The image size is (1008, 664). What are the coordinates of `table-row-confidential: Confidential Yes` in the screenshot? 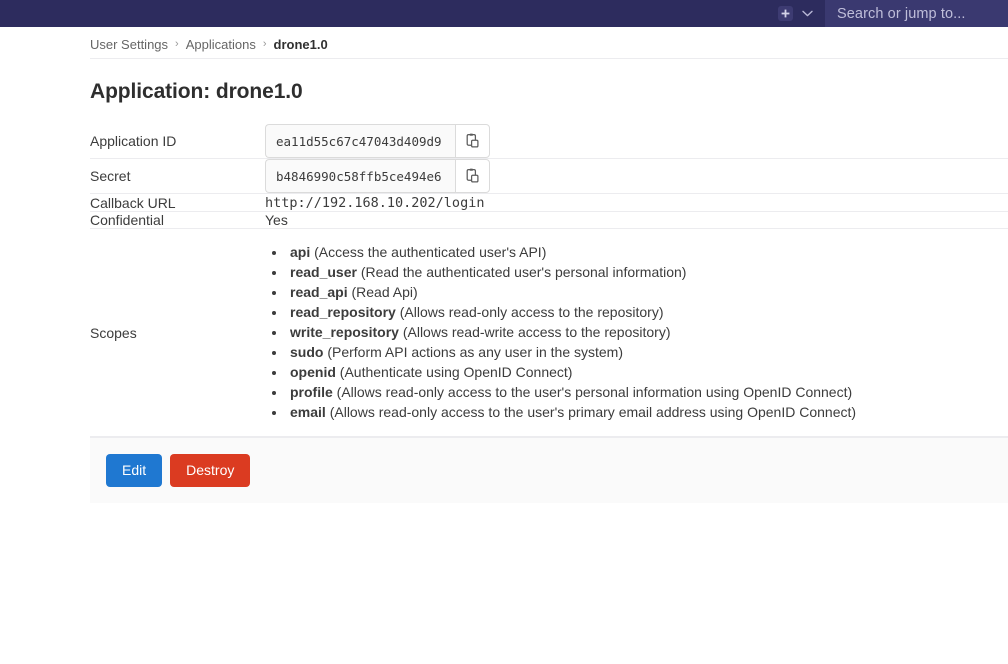 It's located at (549, 220).